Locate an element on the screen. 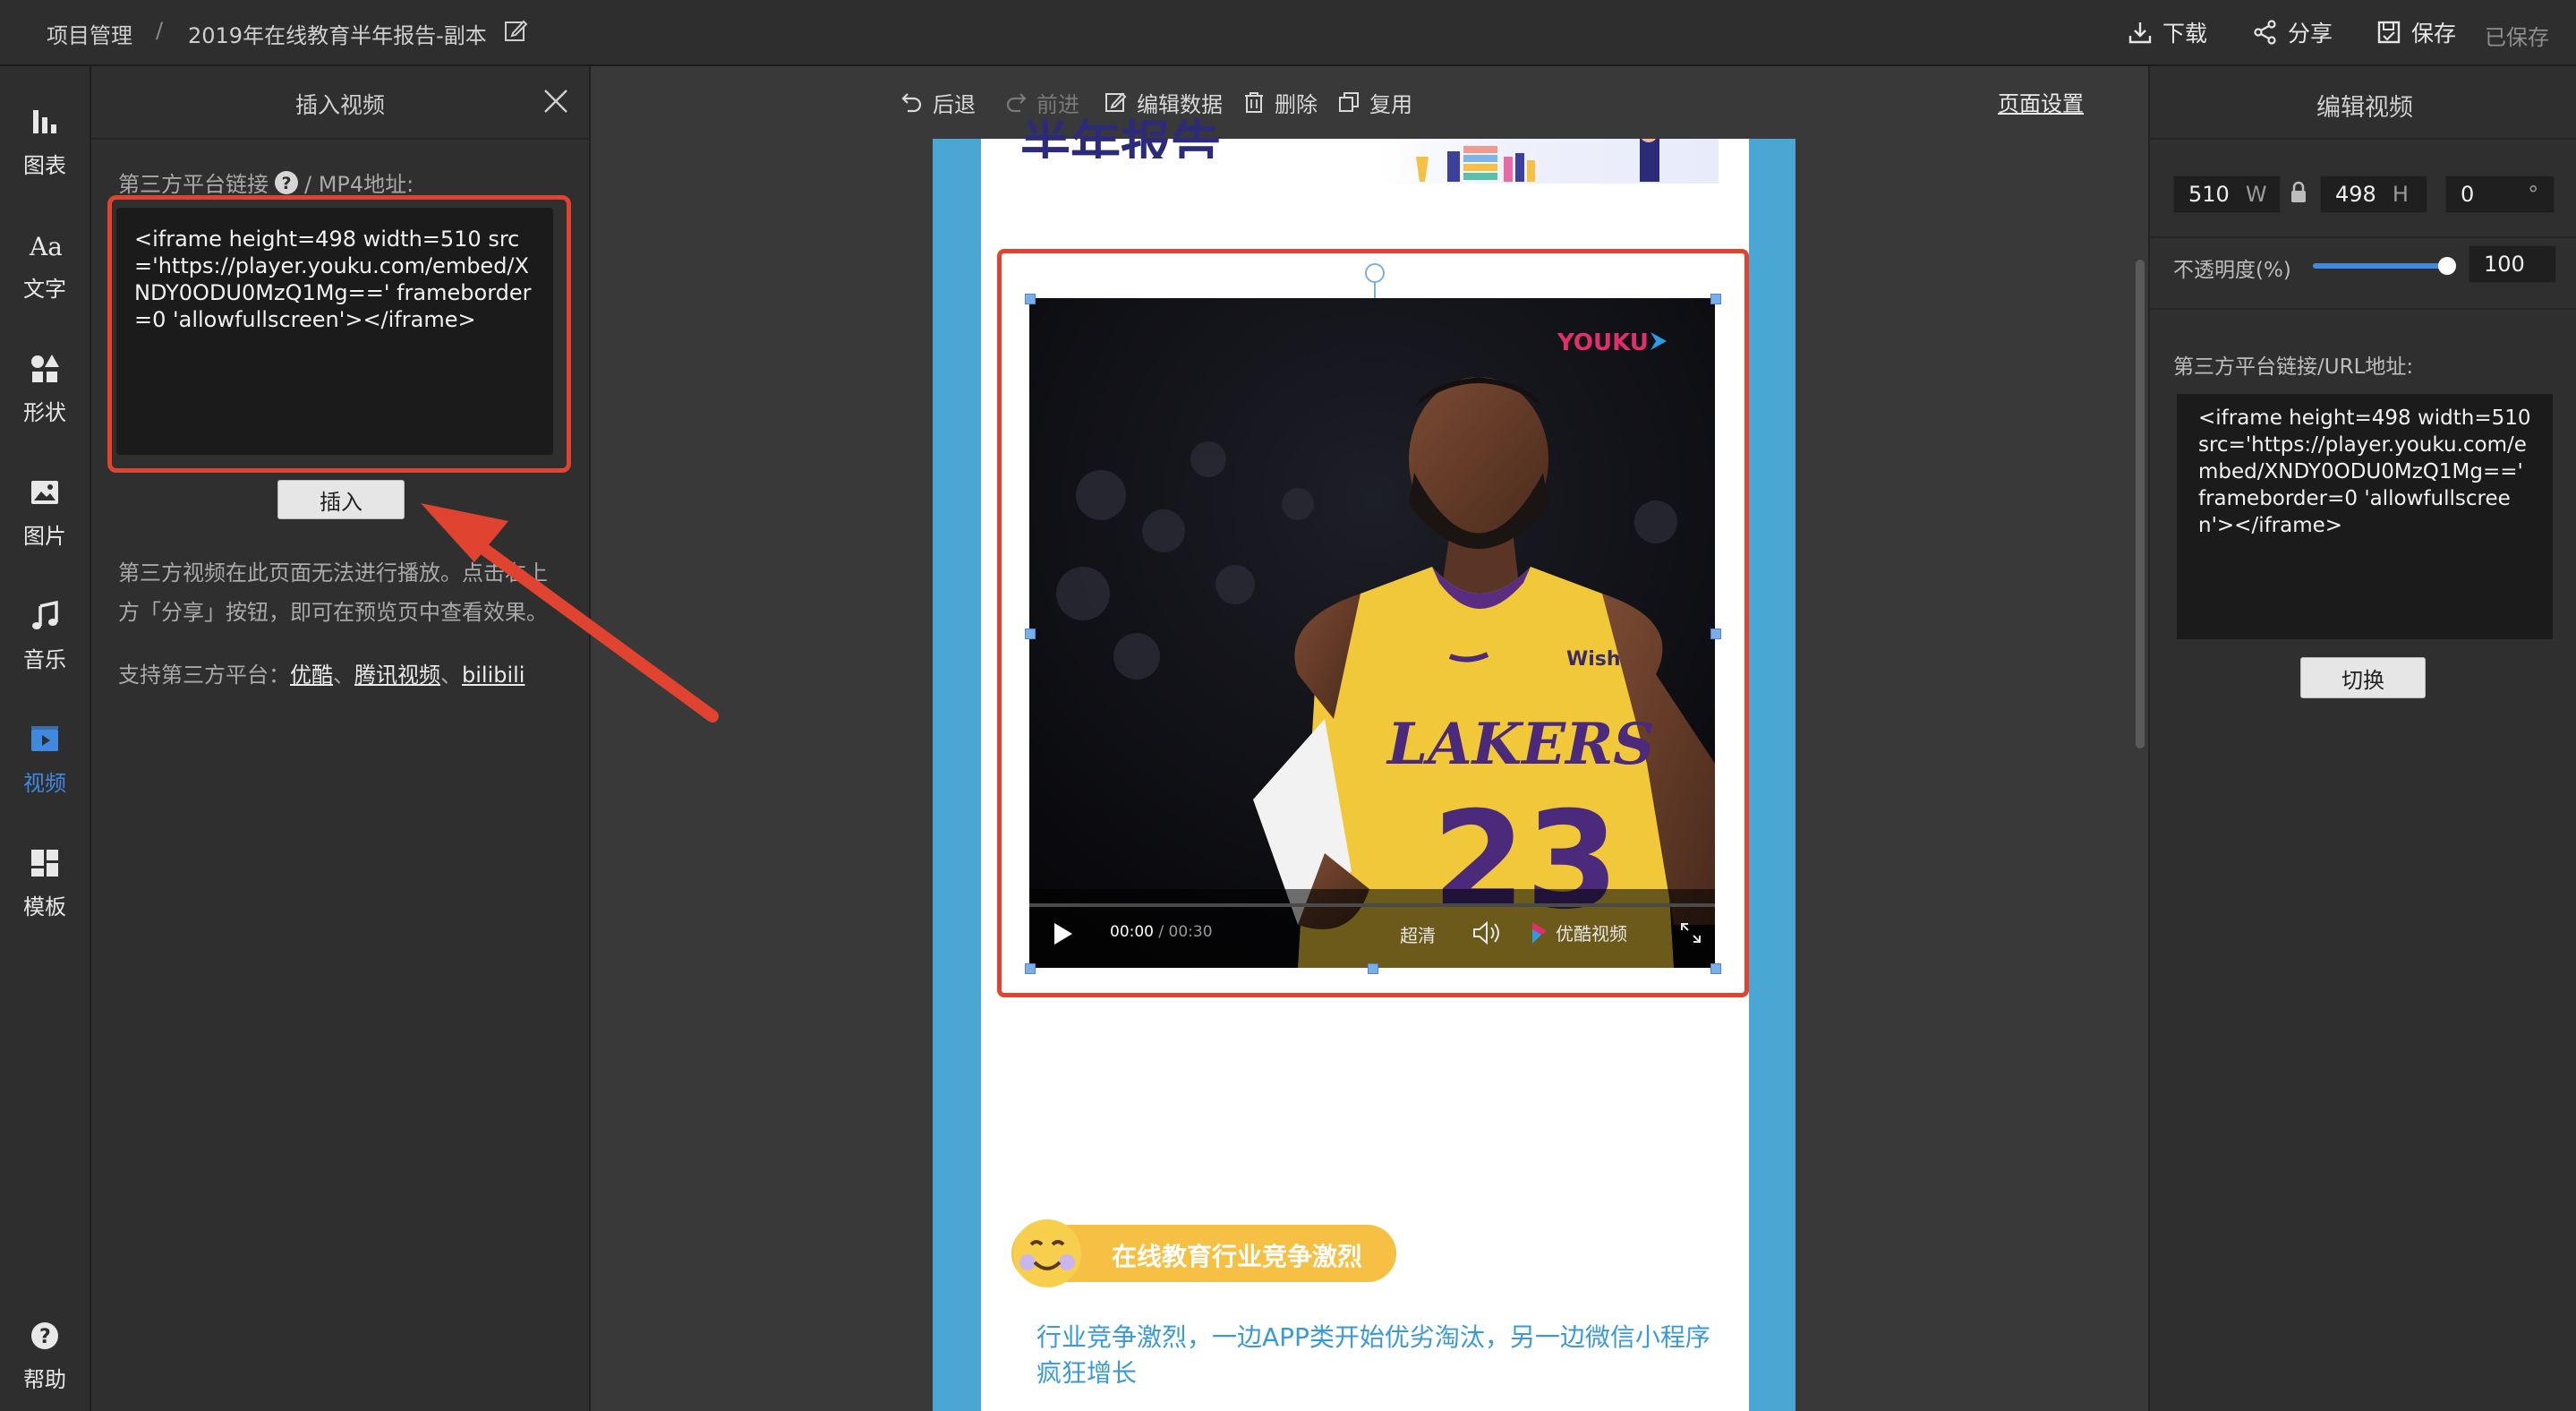 The width and height of the screenshot is (2576, 1411). insert-panel-title: 插入视频 is located at coordinates (340, 105).